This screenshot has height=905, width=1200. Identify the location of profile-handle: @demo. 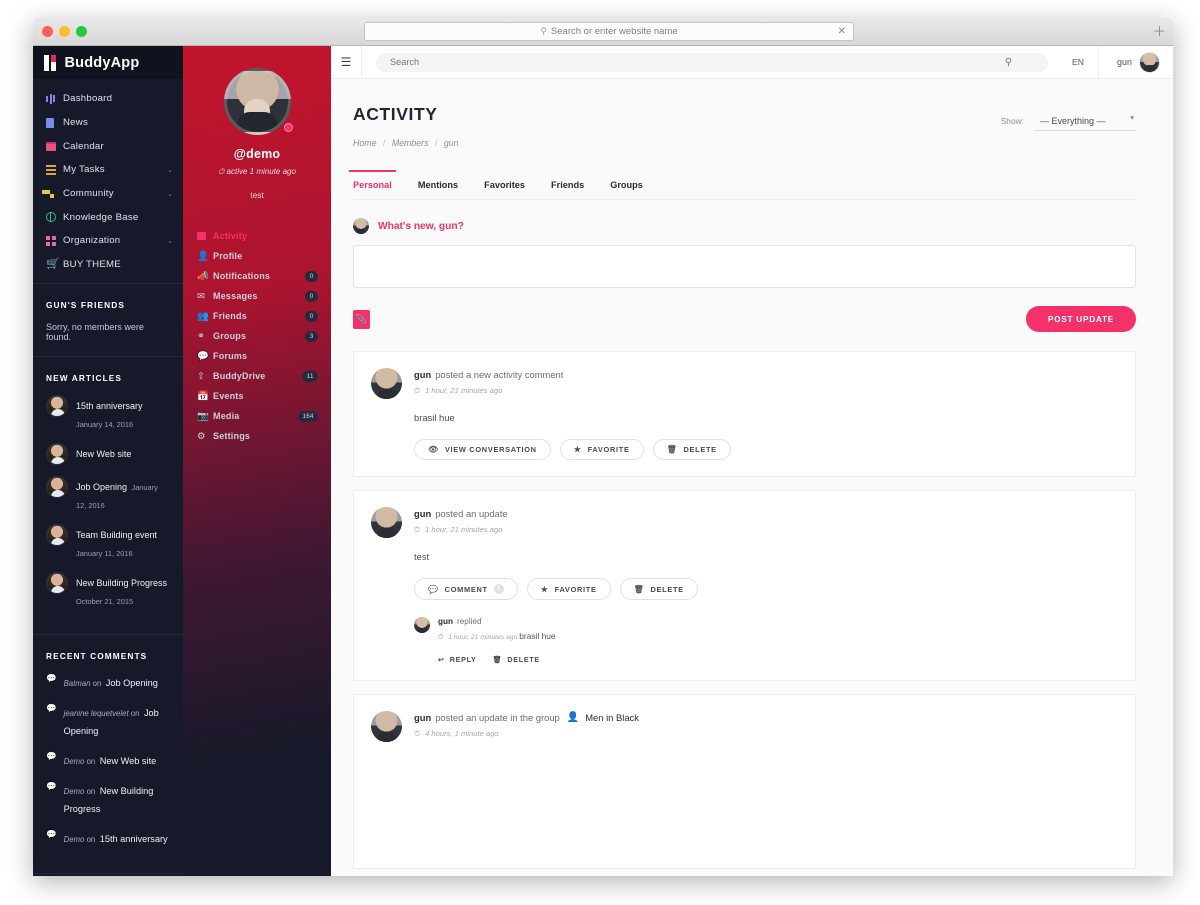
(257, 154).